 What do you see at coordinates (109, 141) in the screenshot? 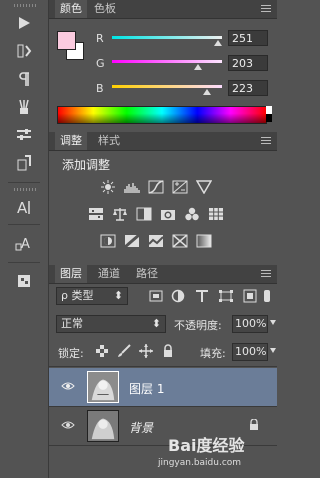
I see `tab-styles: 样式` at bounding box center [109, 141].